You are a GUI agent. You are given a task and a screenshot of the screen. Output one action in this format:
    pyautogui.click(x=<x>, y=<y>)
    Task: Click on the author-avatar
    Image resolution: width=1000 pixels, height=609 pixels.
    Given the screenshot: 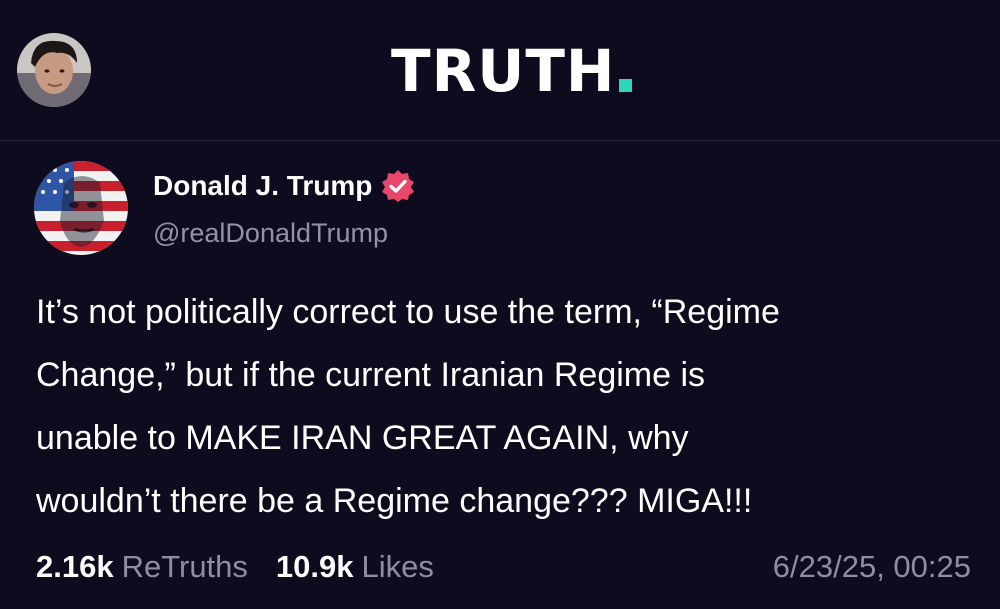 What is the action you would take?
    pyautogui.click(x=81, y=208)
    